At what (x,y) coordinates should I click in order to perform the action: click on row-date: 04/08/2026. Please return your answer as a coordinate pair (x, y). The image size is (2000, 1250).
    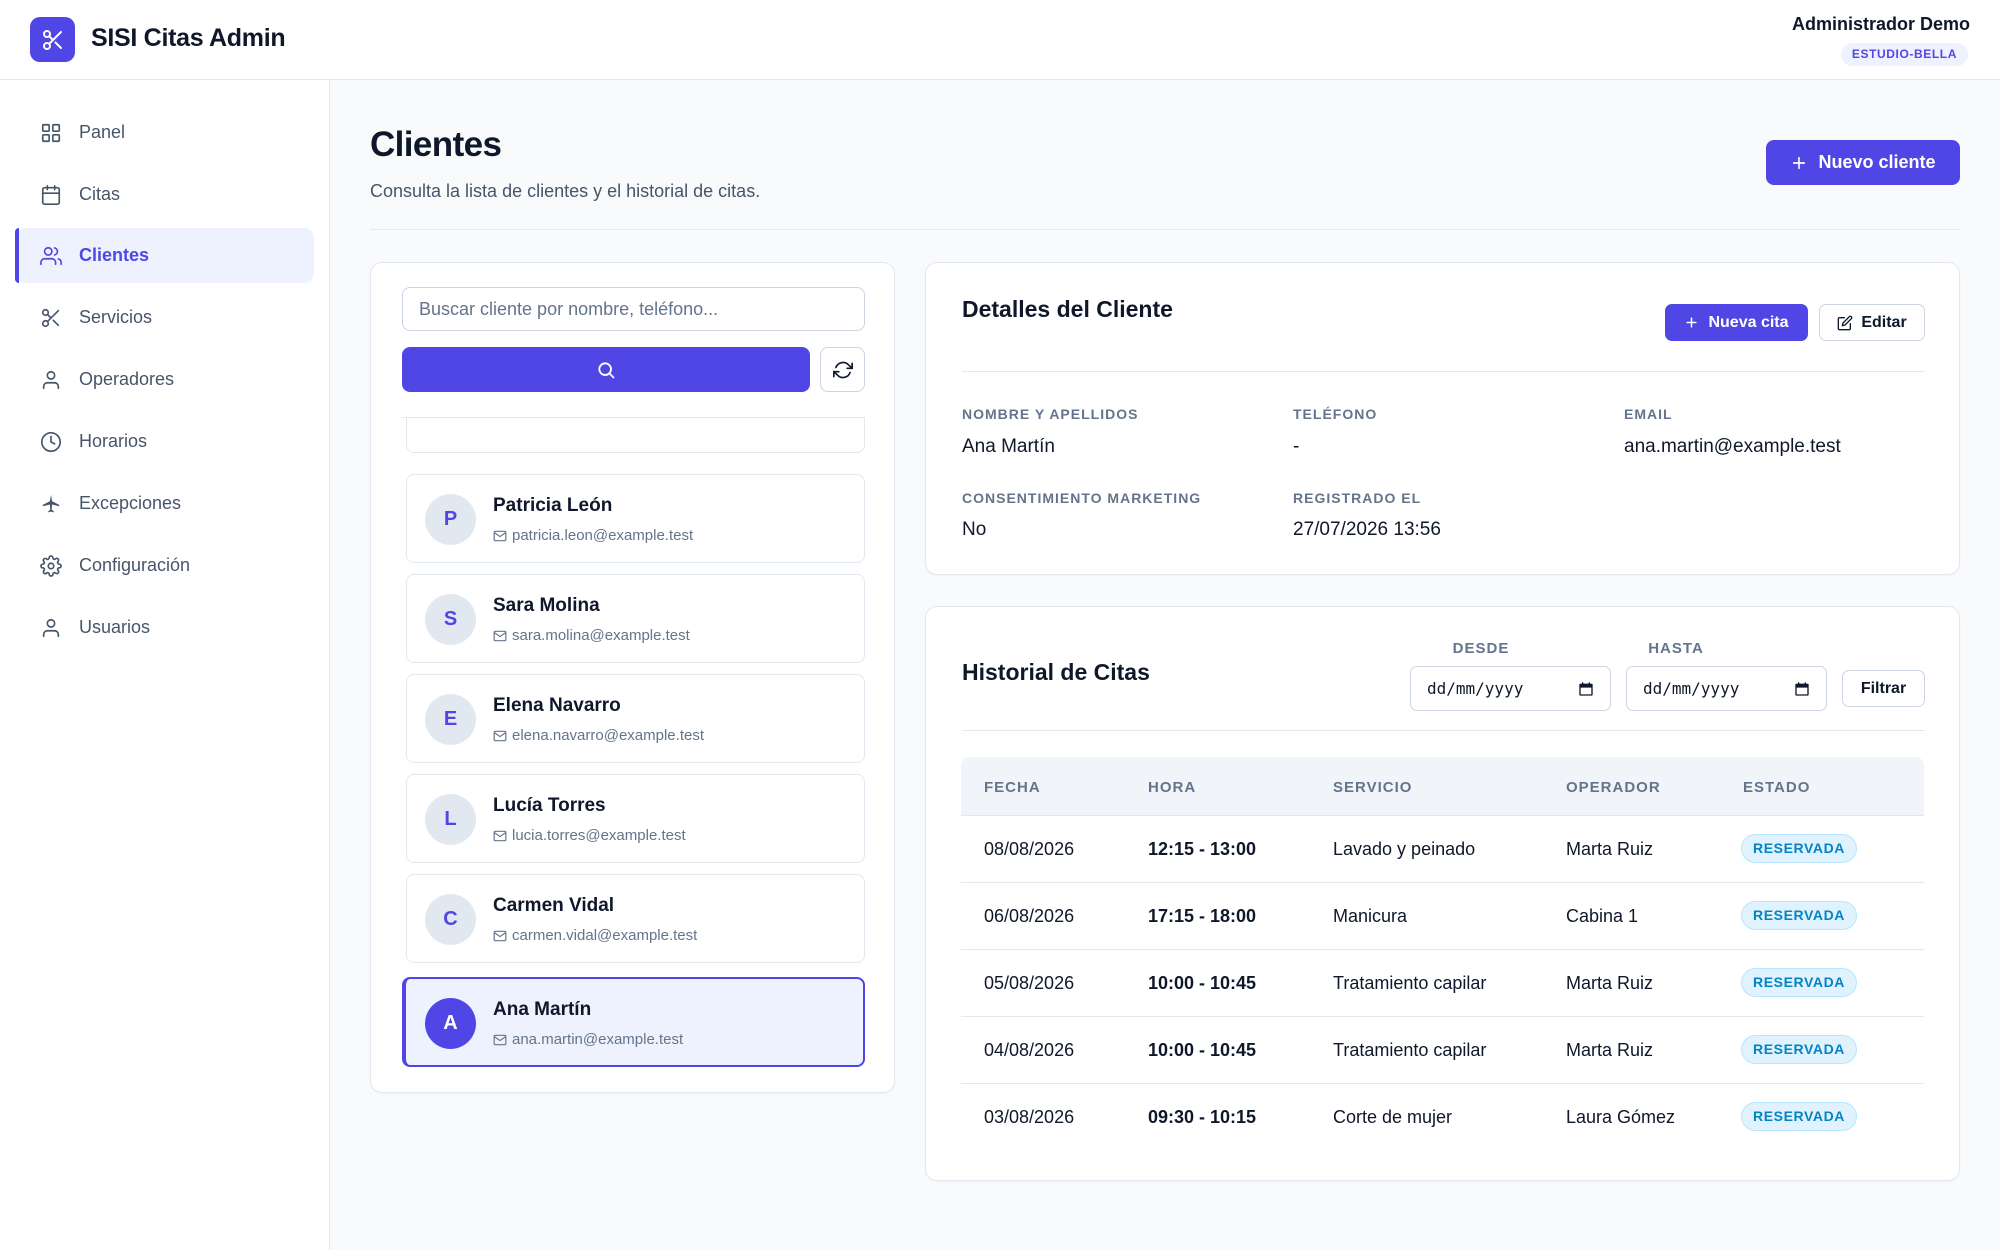
    Looking at the image, I should click on (1029, 1050).